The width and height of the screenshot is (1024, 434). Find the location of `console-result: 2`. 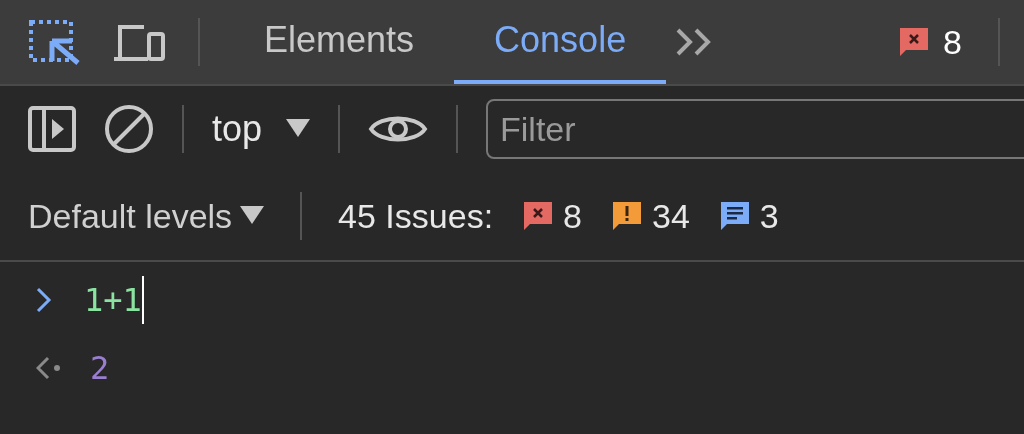

console-result: 2 is located at coordinates (100, 368).